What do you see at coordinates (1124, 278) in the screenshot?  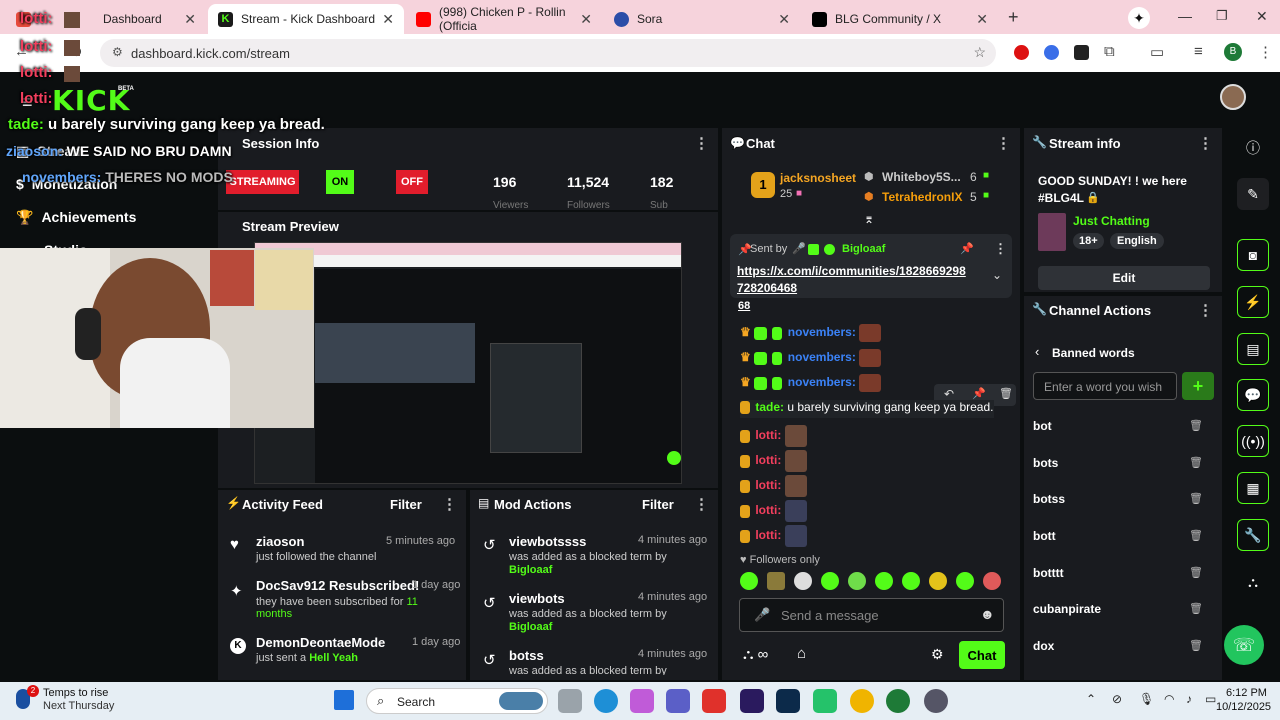 I see `edit-stream-button: Edit` at bounding box center [1124, 278].